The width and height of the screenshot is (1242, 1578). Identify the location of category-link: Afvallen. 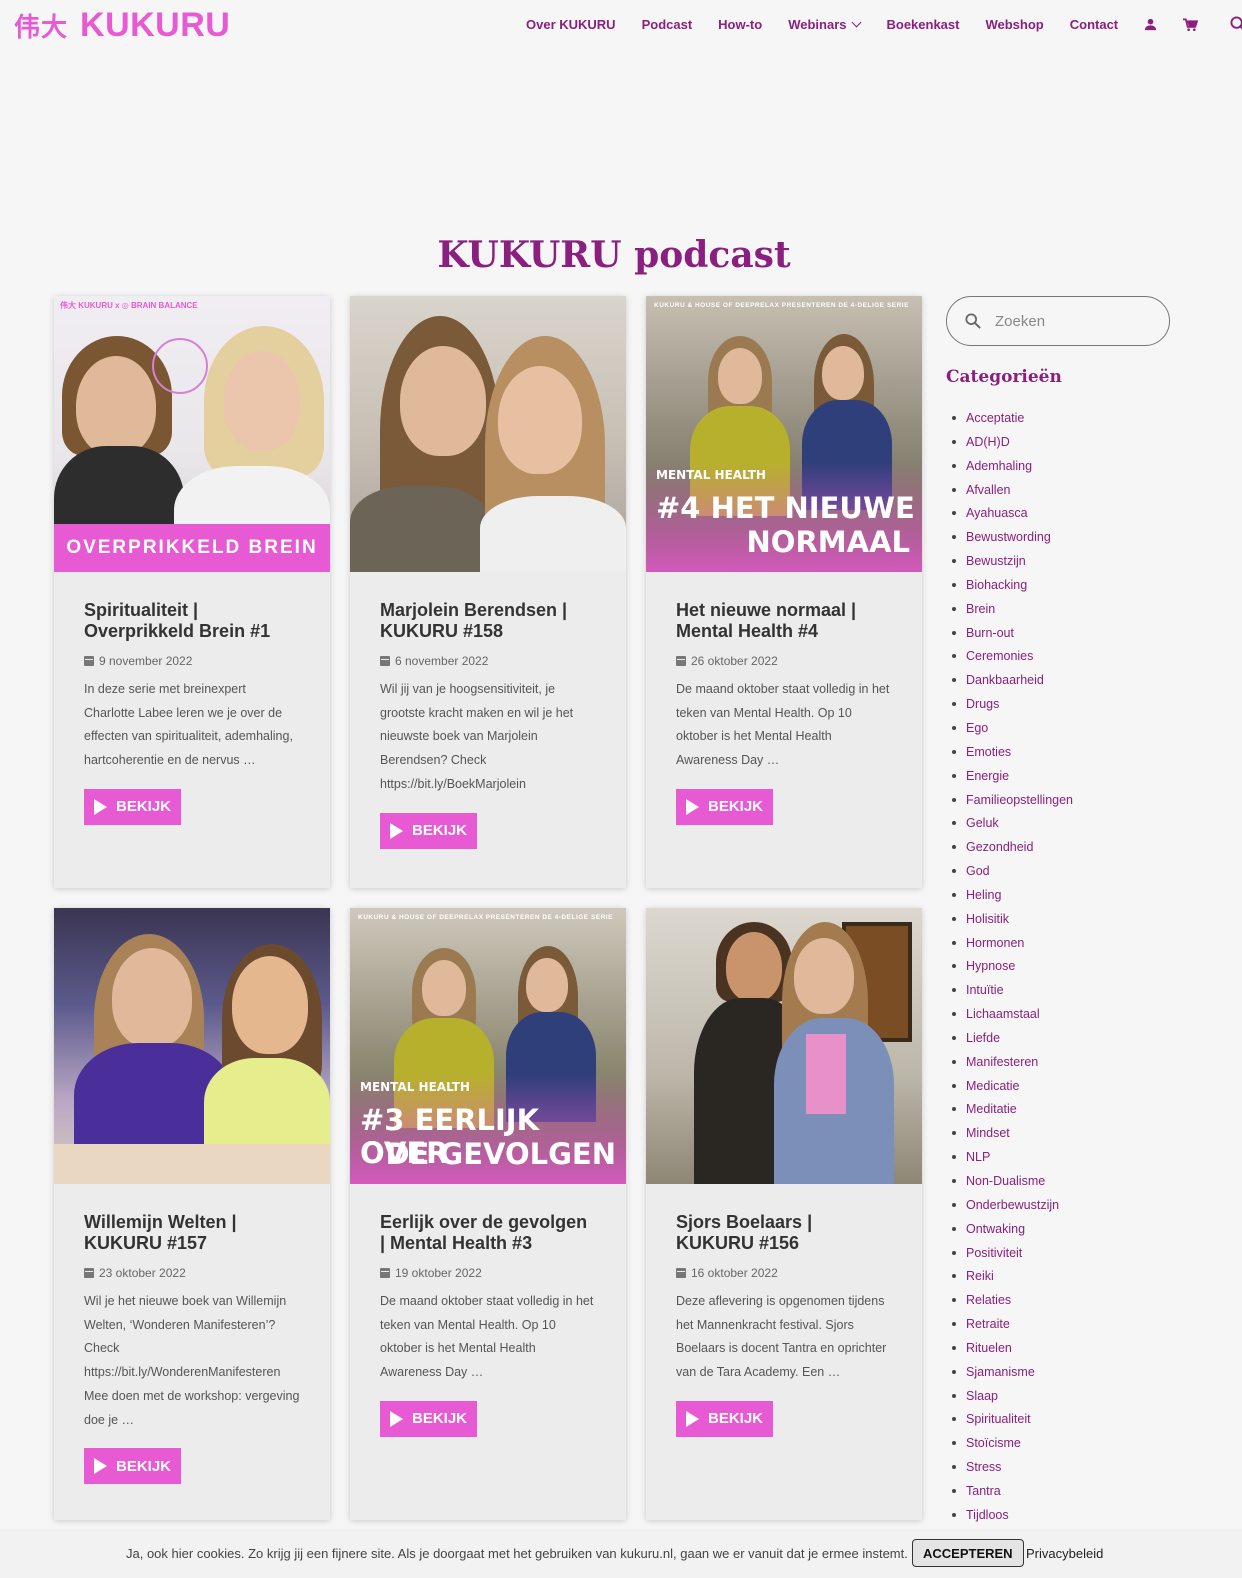
(1012, 493).